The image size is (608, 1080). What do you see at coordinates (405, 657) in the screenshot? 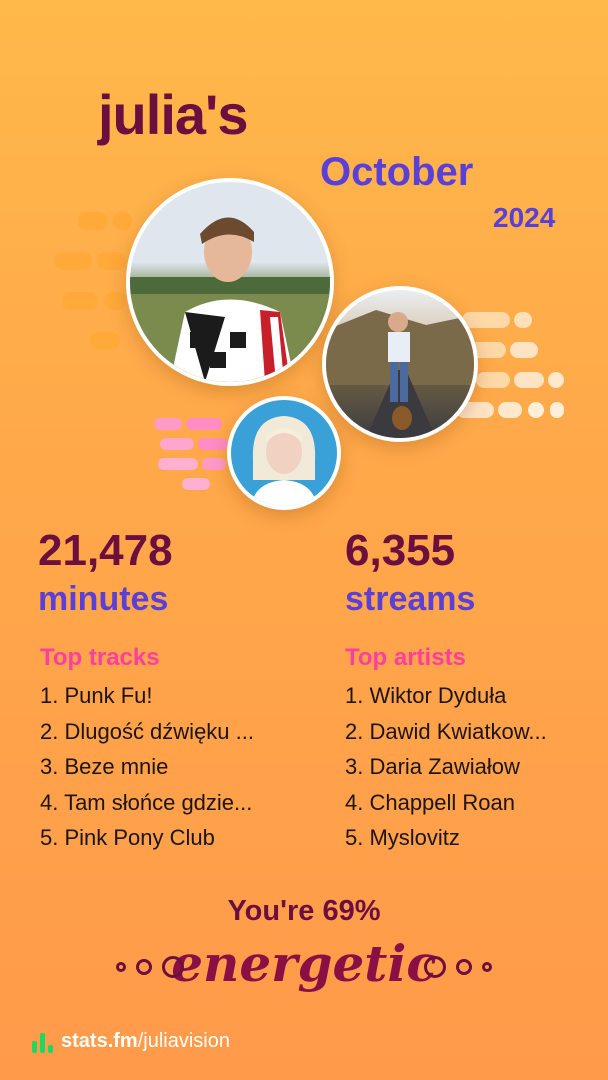
I see `top-artists-heading: Top artists` at bounding box center [405, 657].